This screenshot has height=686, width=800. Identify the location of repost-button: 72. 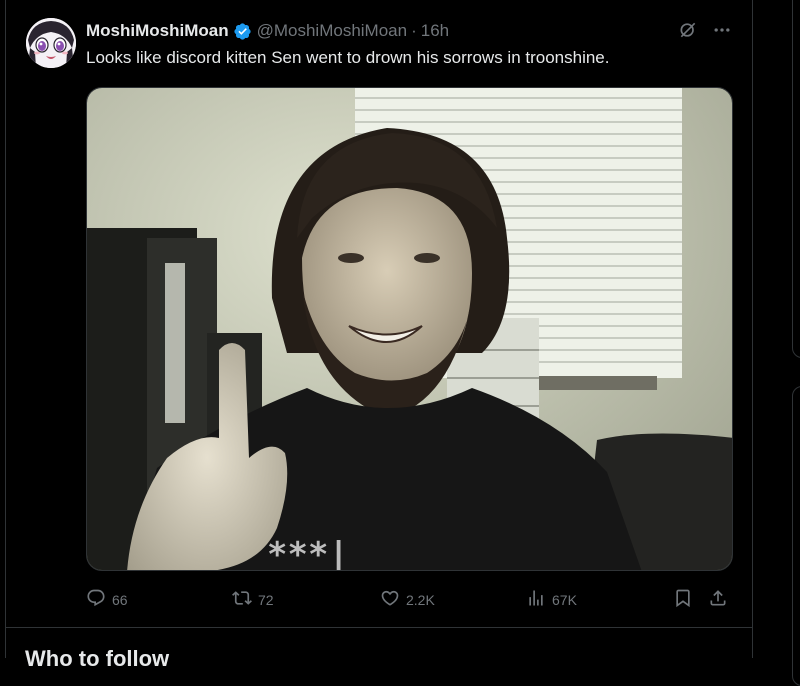
(253, 599).